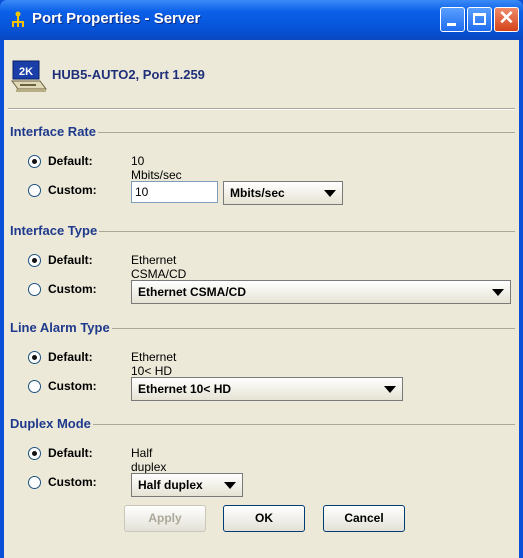 The height and width of the screenshot is (558, 523). What do you see at coordinates (26, 72) in the screenshot?
I see `icon-badge: 2K` at bounding box center [26, 72].